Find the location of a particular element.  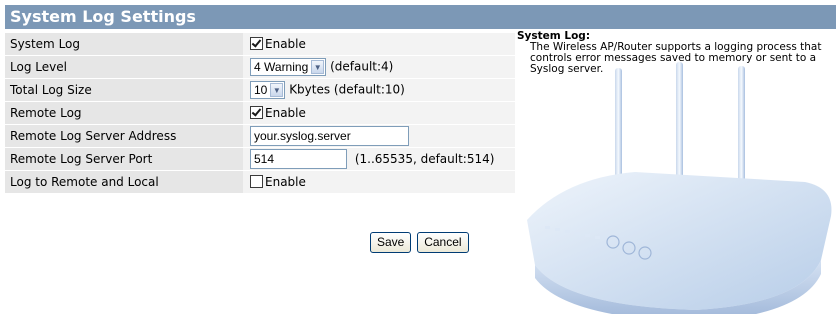

system-log-checkbox is located at coordinates (256, 43).